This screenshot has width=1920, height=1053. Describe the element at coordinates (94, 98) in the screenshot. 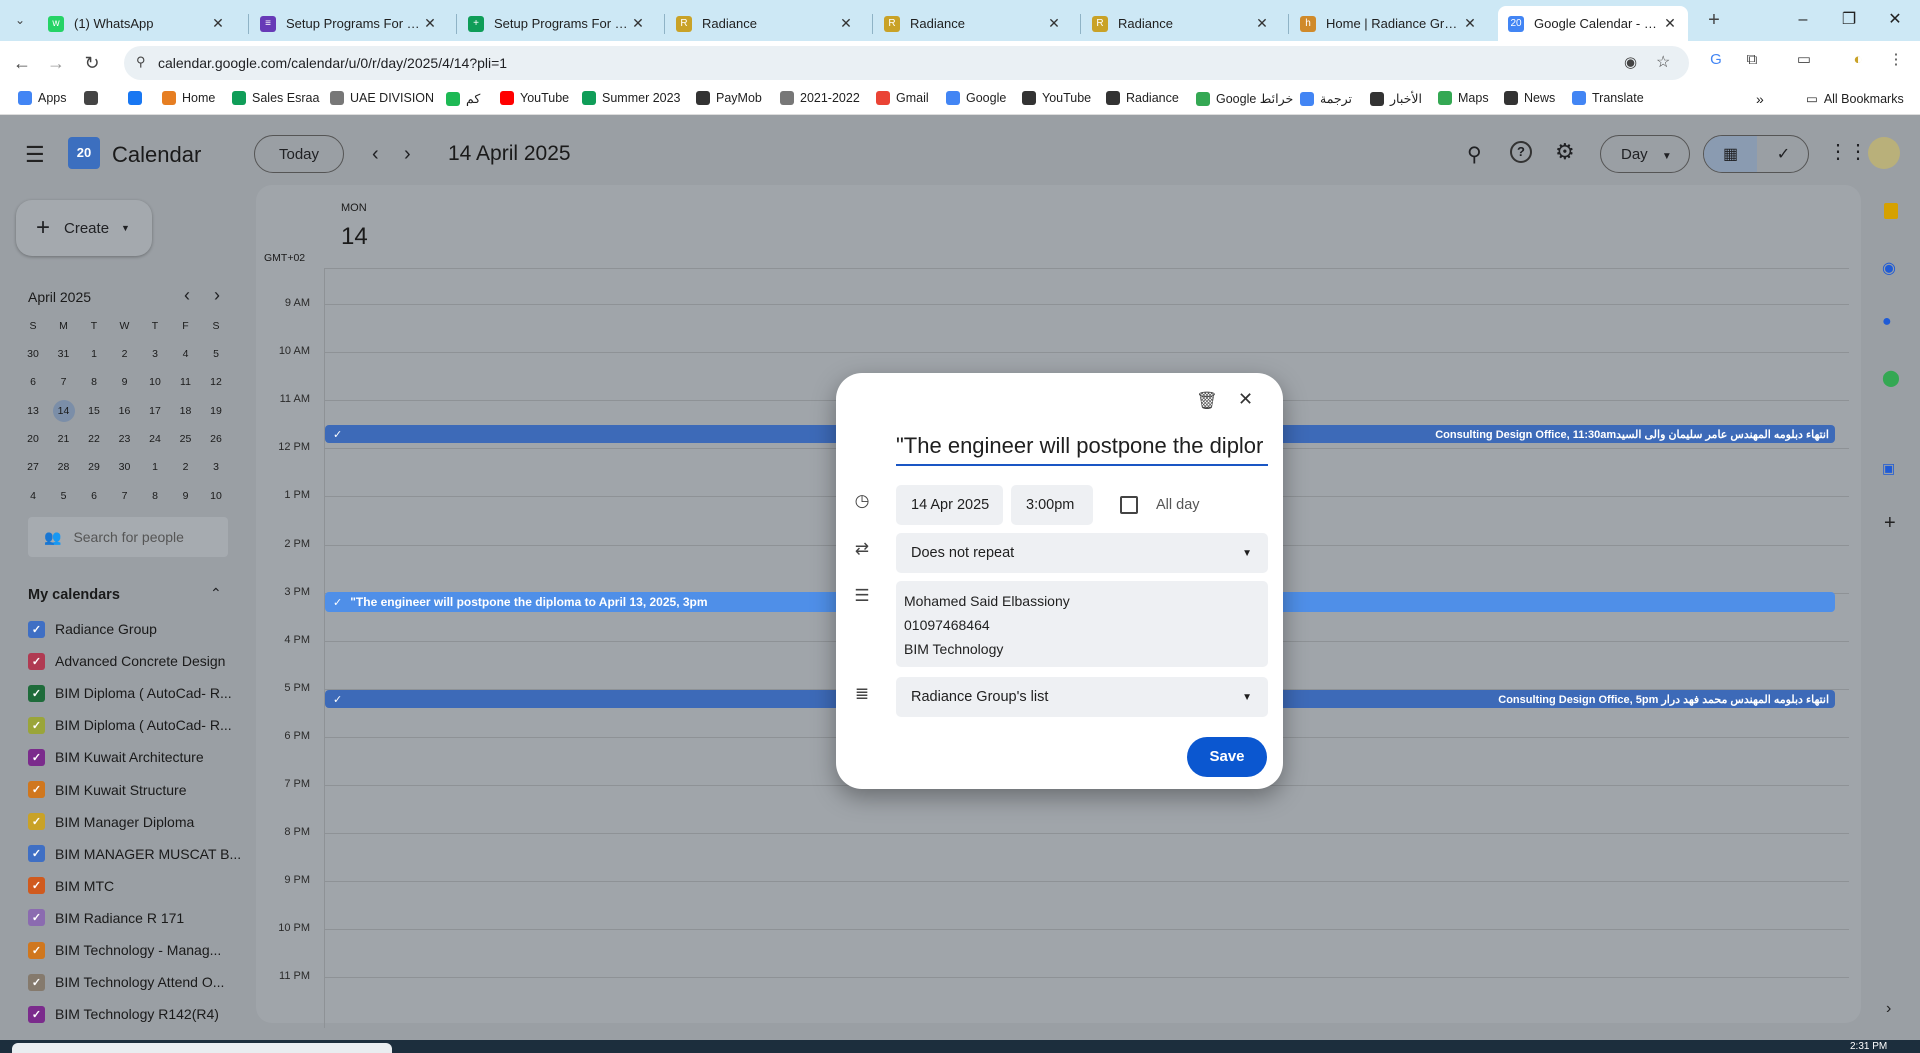

I see `bookmark-item` at that location.